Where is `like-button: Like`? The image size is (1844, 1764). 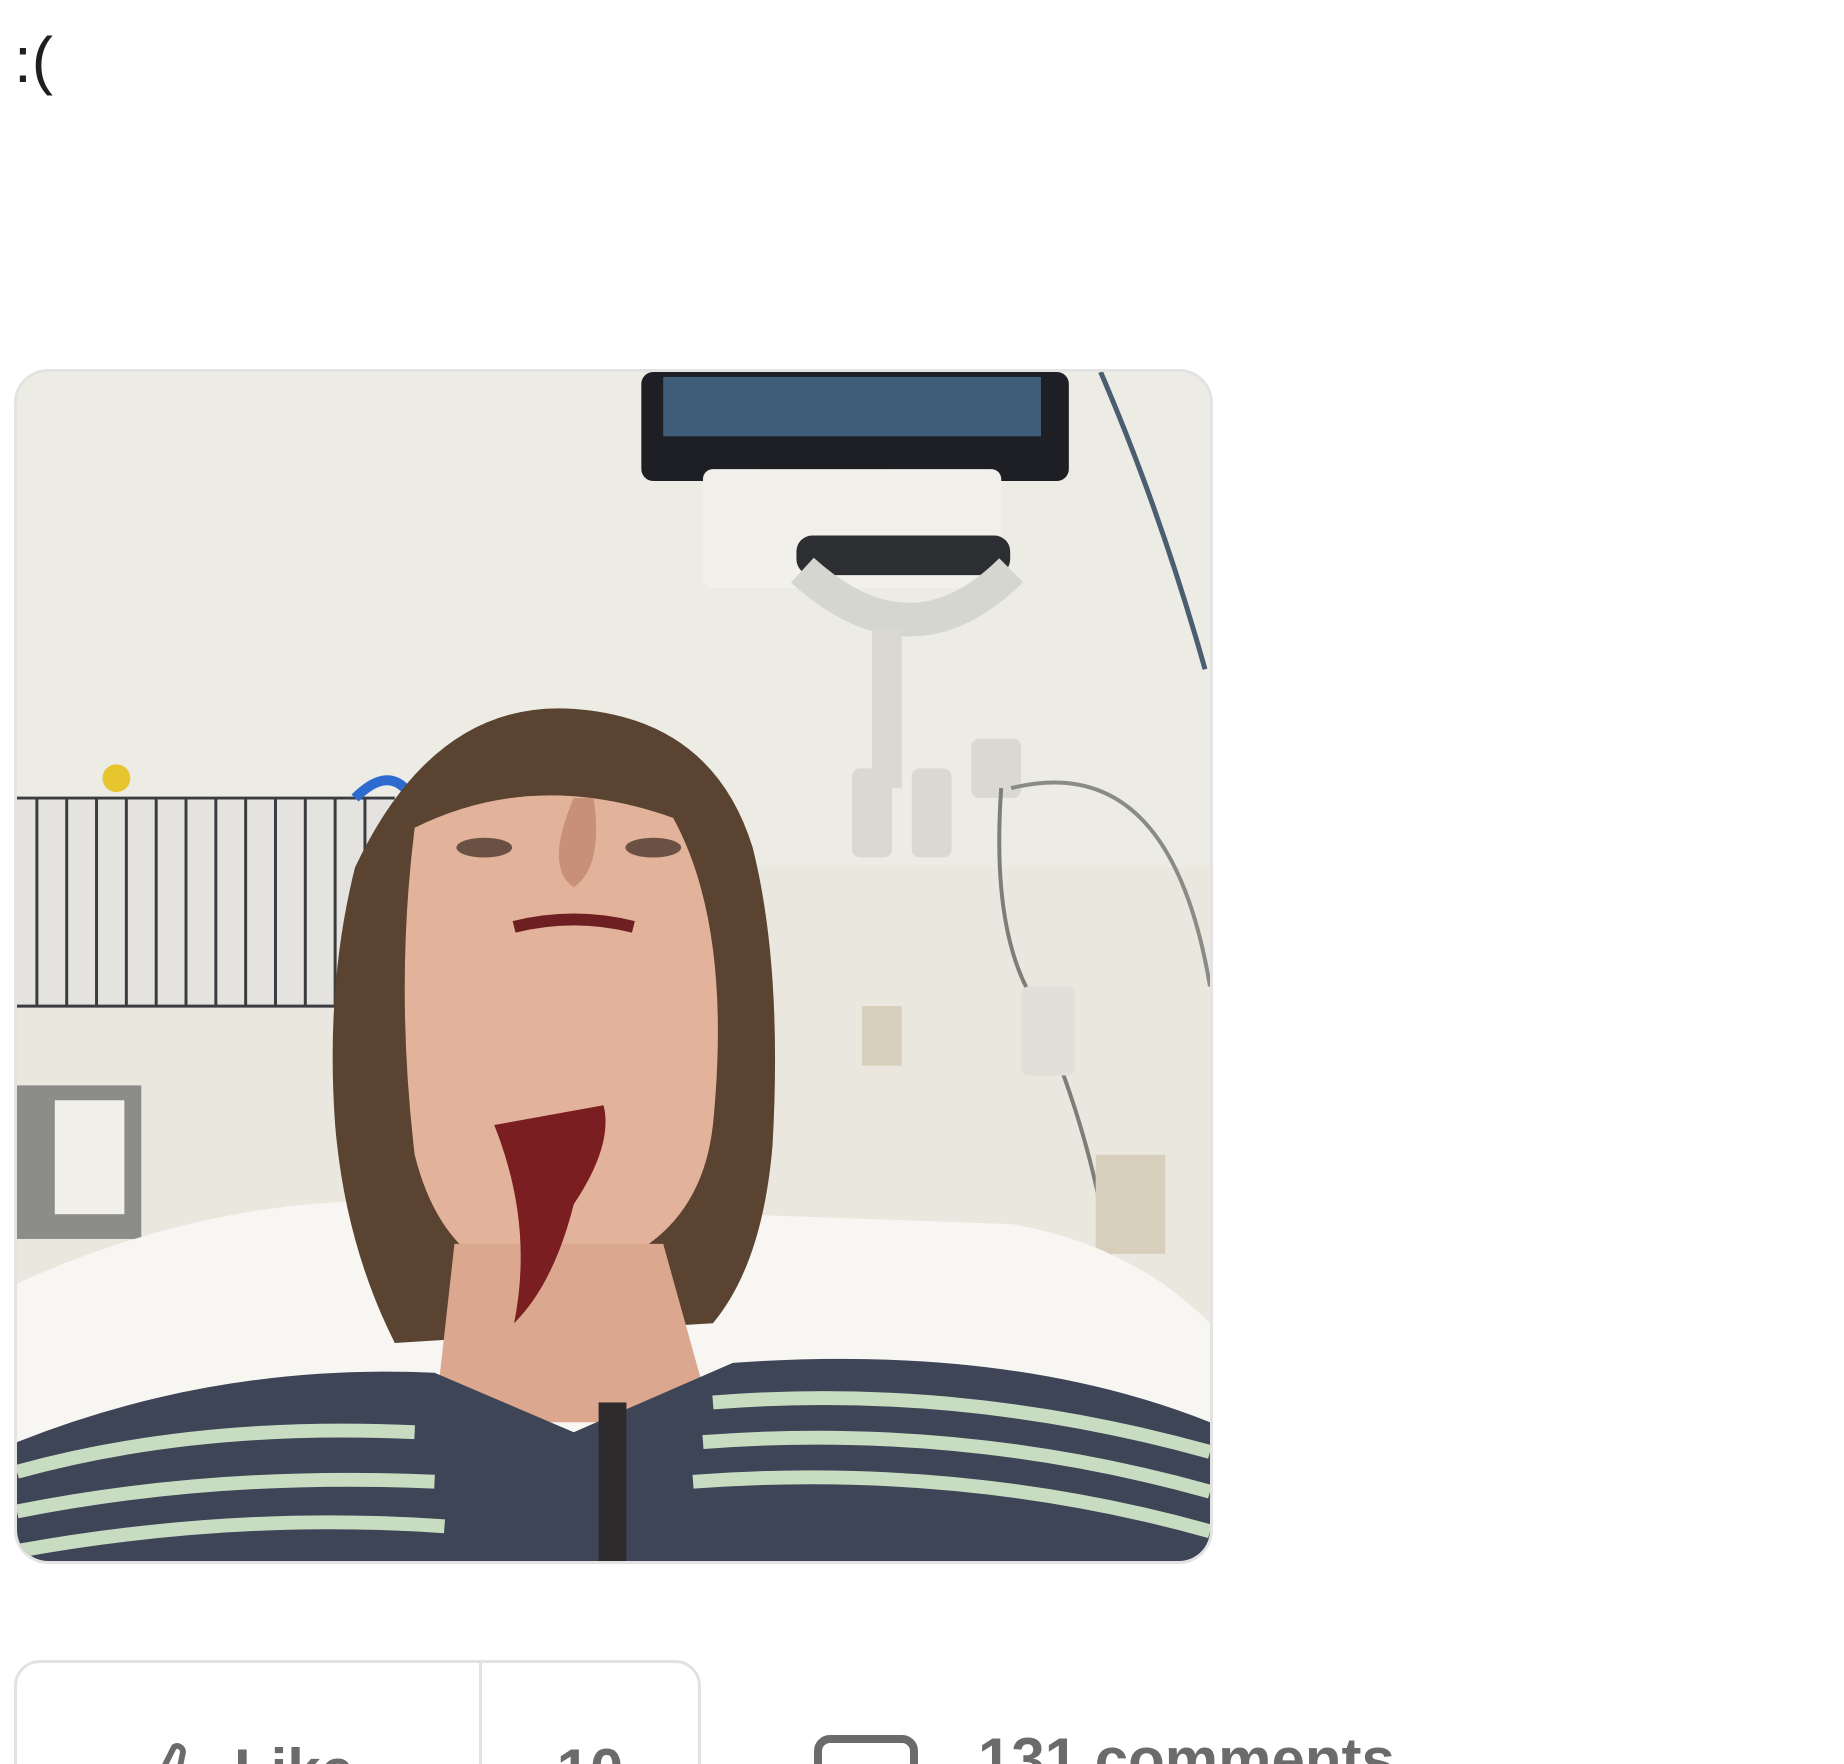 like-button: Like is located at coordinates (249, 1713).